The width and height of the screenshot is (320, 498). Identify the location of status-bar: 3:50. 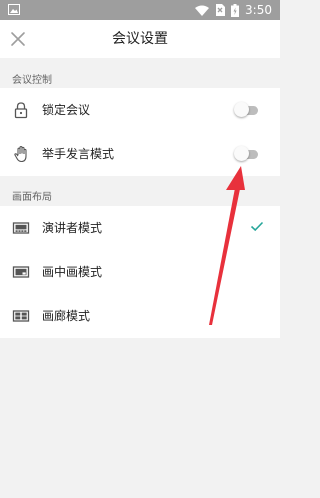
(140, 10).